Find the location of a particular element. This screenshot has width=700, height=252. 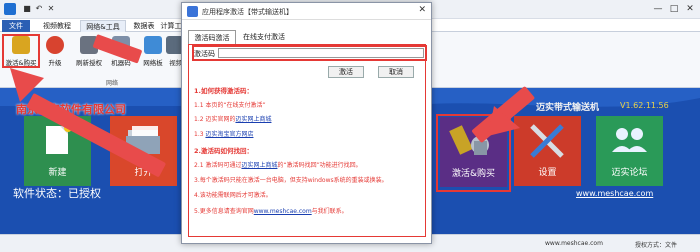

instruction-text: 的“激活码找回”功能进行找回。 is located at coordinates (319, 165).